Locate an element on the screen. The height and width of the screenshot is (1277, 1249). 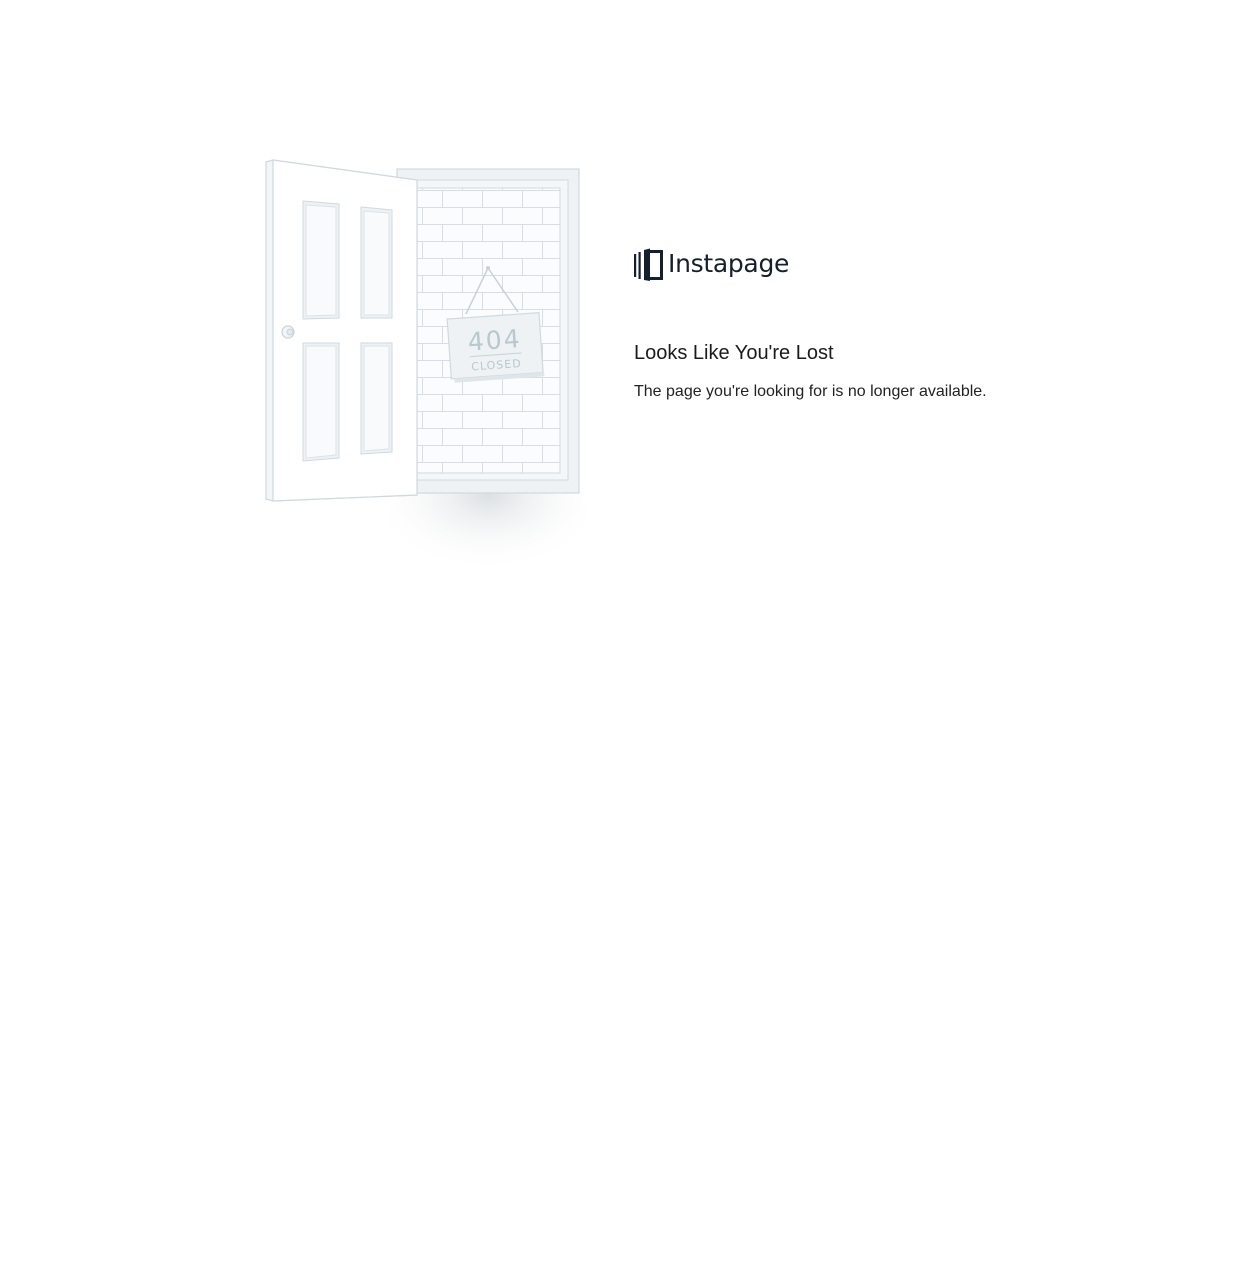
page-title: Looks Like You're Lost is located at coordinates (734, 353).